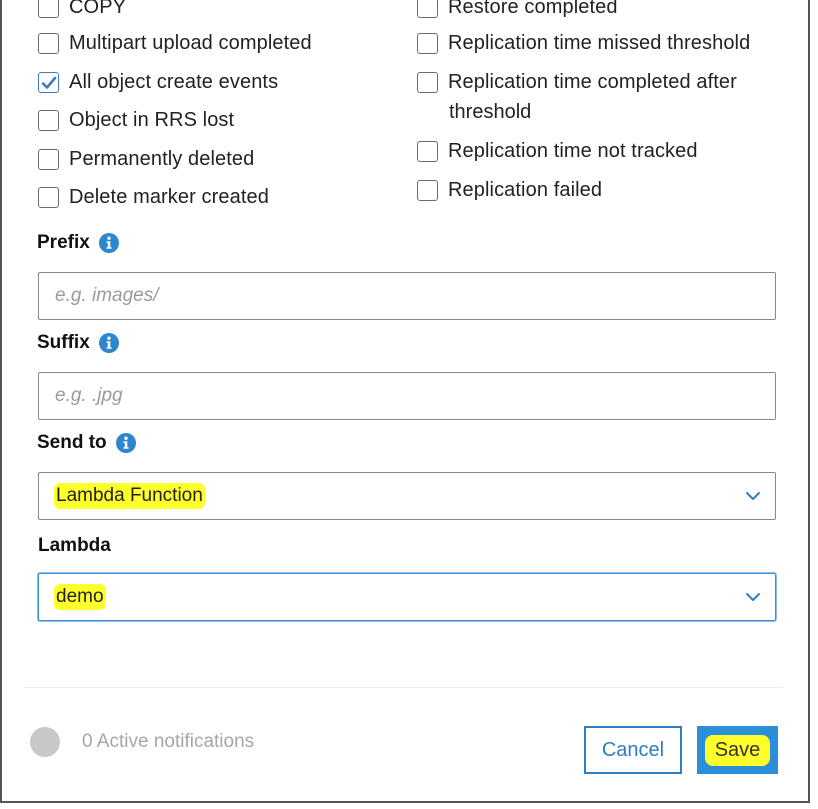 Image resolution: width=818 pixels, height=809 pixels. What do you see at coordinates (129, 496) in the screenshot?
I see `send-to-selected-value: Lambda Function` at bounding box center [129, 496].